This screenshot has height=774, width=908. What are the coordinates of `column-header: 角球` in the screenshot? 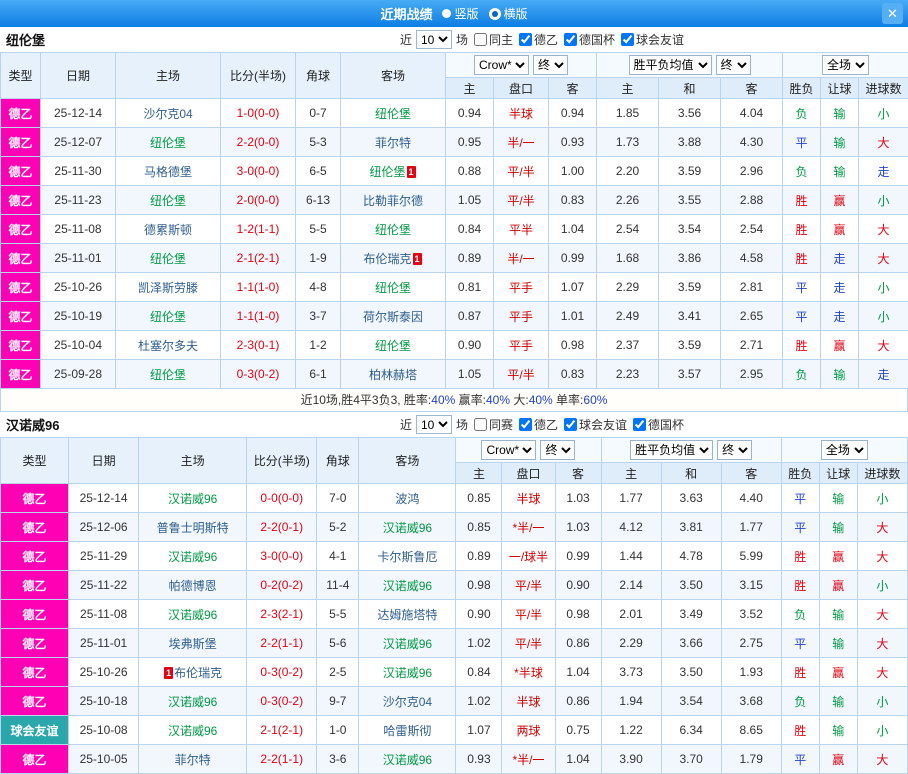 It's located at (338, 461).